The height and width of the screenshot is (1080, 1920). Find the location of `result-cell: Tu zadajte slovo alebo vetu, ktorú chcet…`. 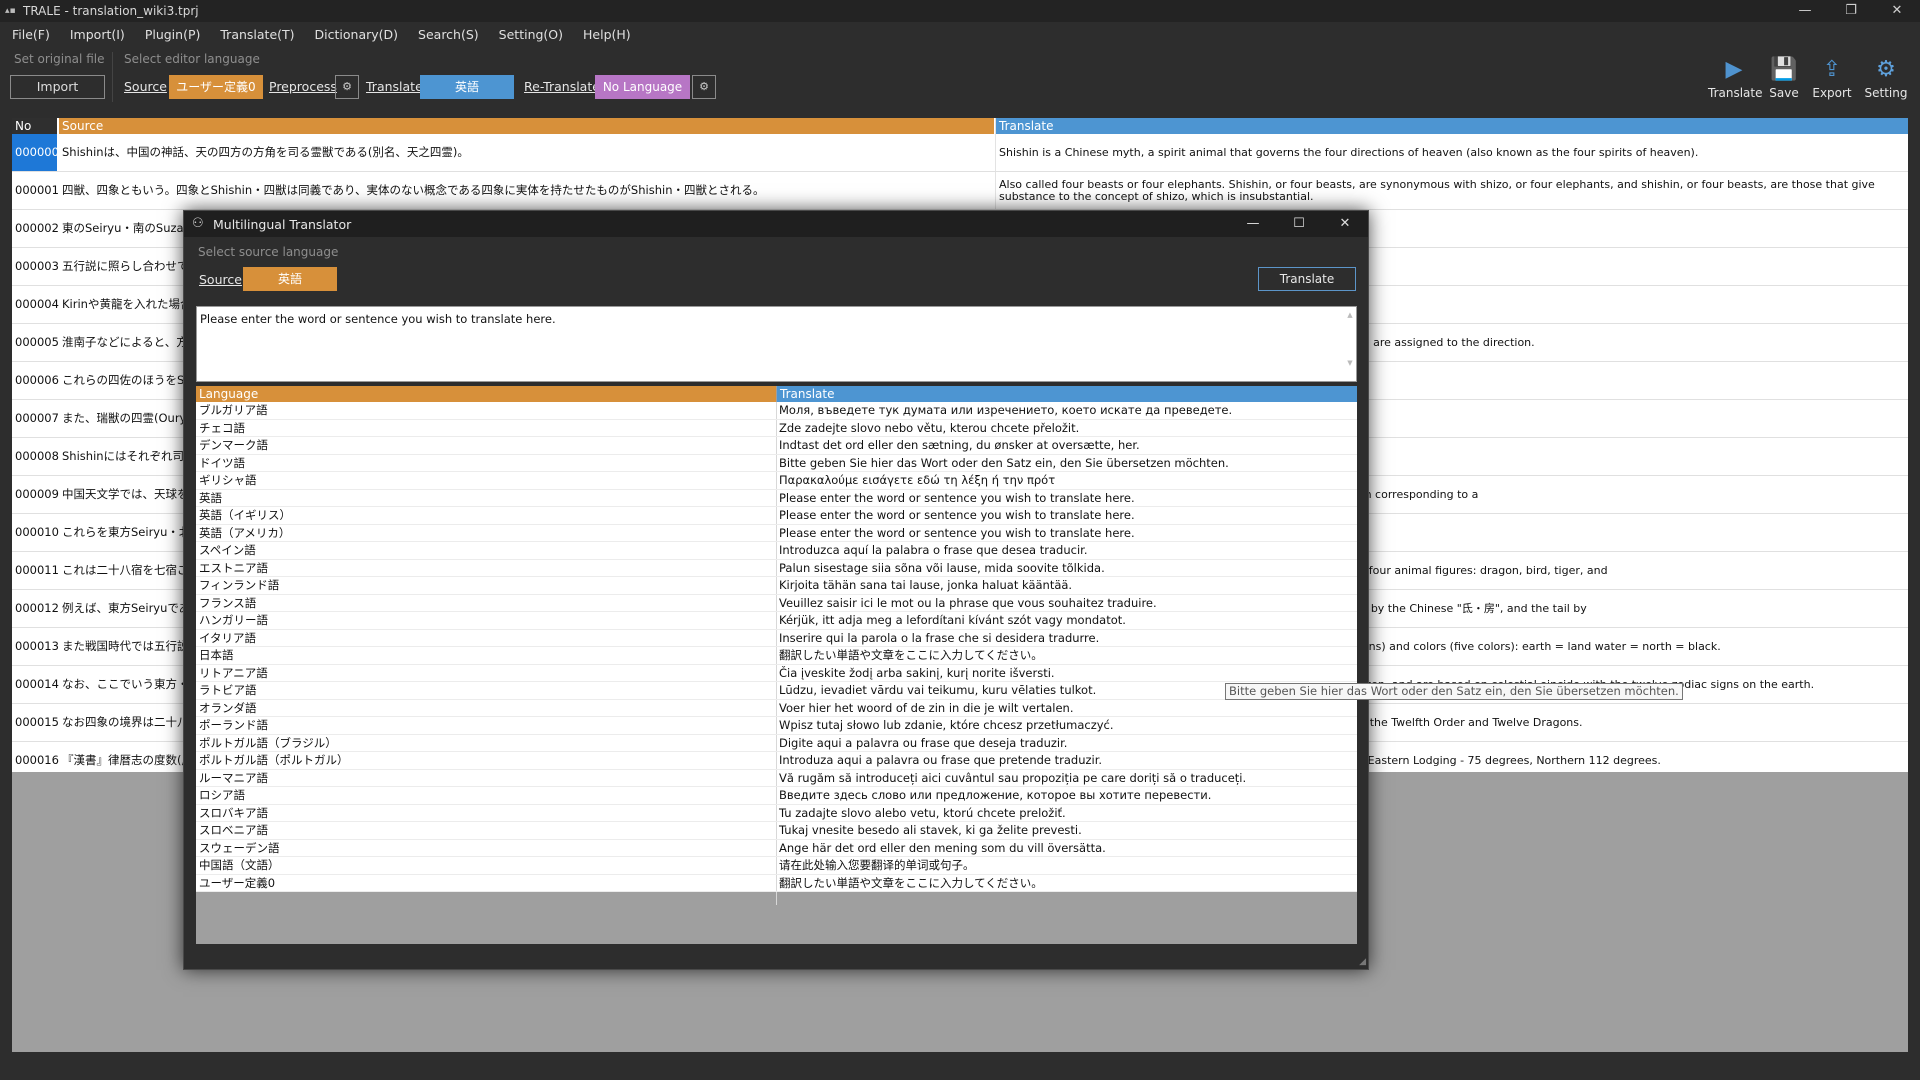

result-cell: Tu zadajte slovo alebo vetu, ktorú chcet… is located at coordinates (922, 813).